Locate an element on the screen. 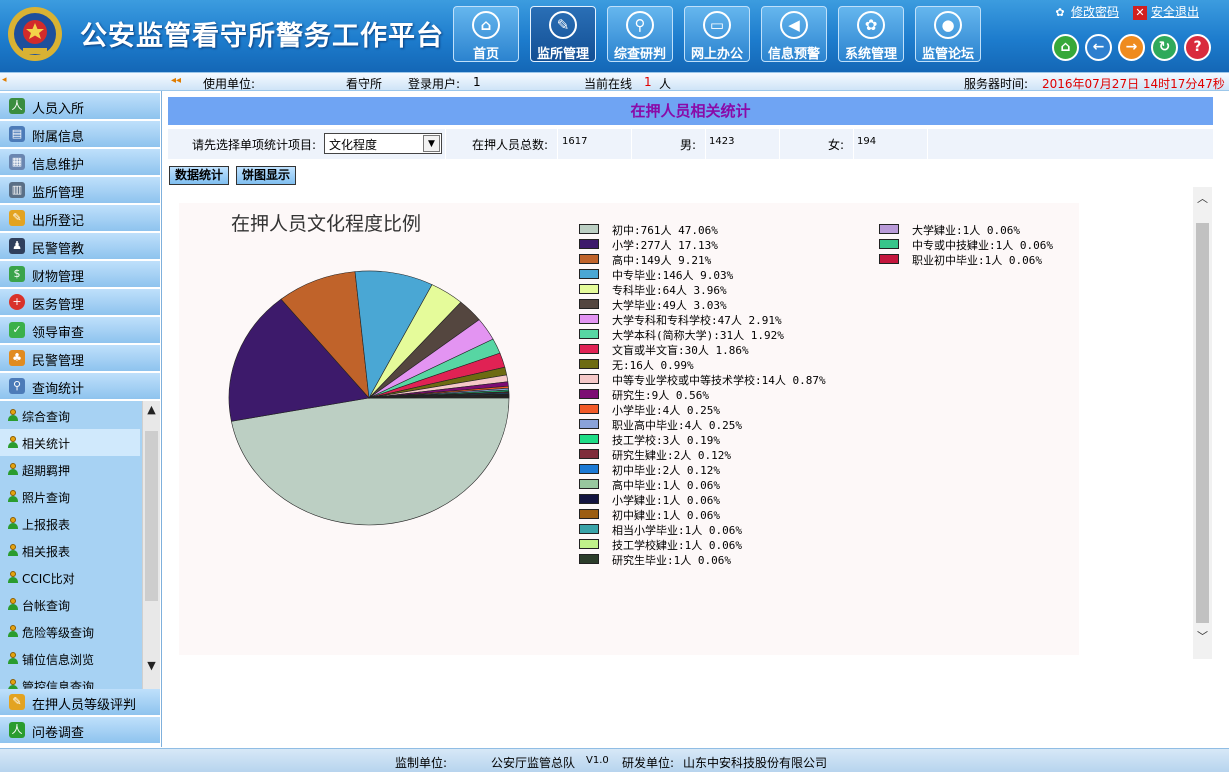 The image size is (1229, 772). person-in-icon: 人 is located at coordinates (17, 106).